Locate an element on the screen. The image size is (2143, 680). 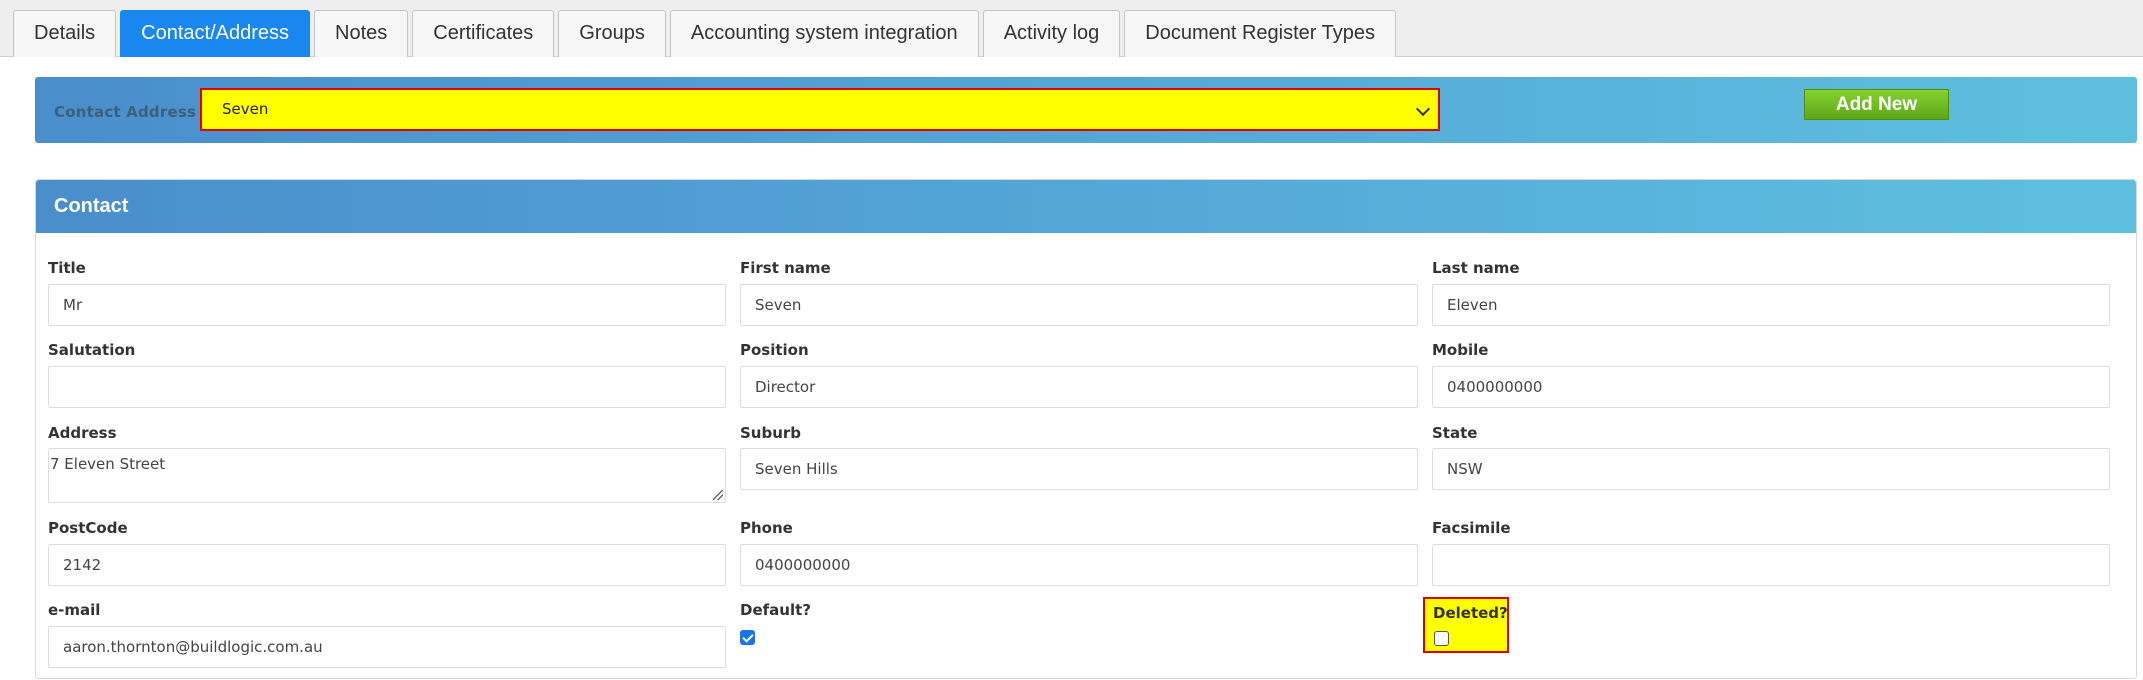
salutation-input is located at coordinates (387, 387).